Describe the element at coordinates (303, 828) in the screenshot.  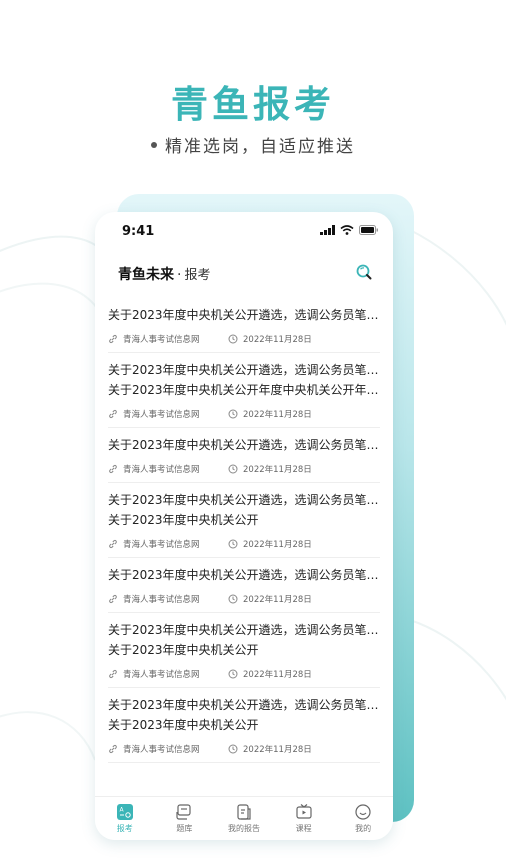
I see `tab-label: 课程` at that location.